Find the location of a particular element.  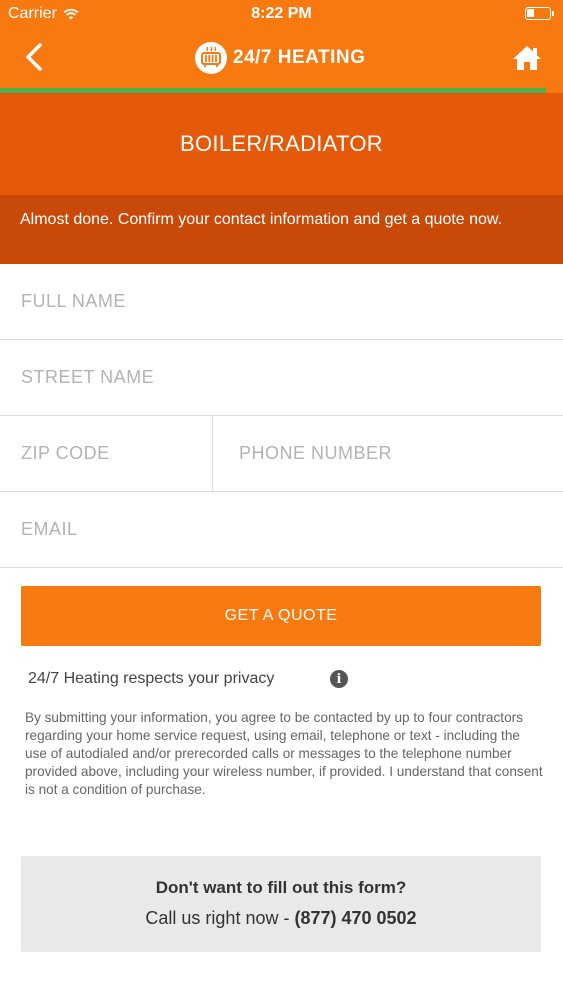

back-button is located at coordinates (36, 58).